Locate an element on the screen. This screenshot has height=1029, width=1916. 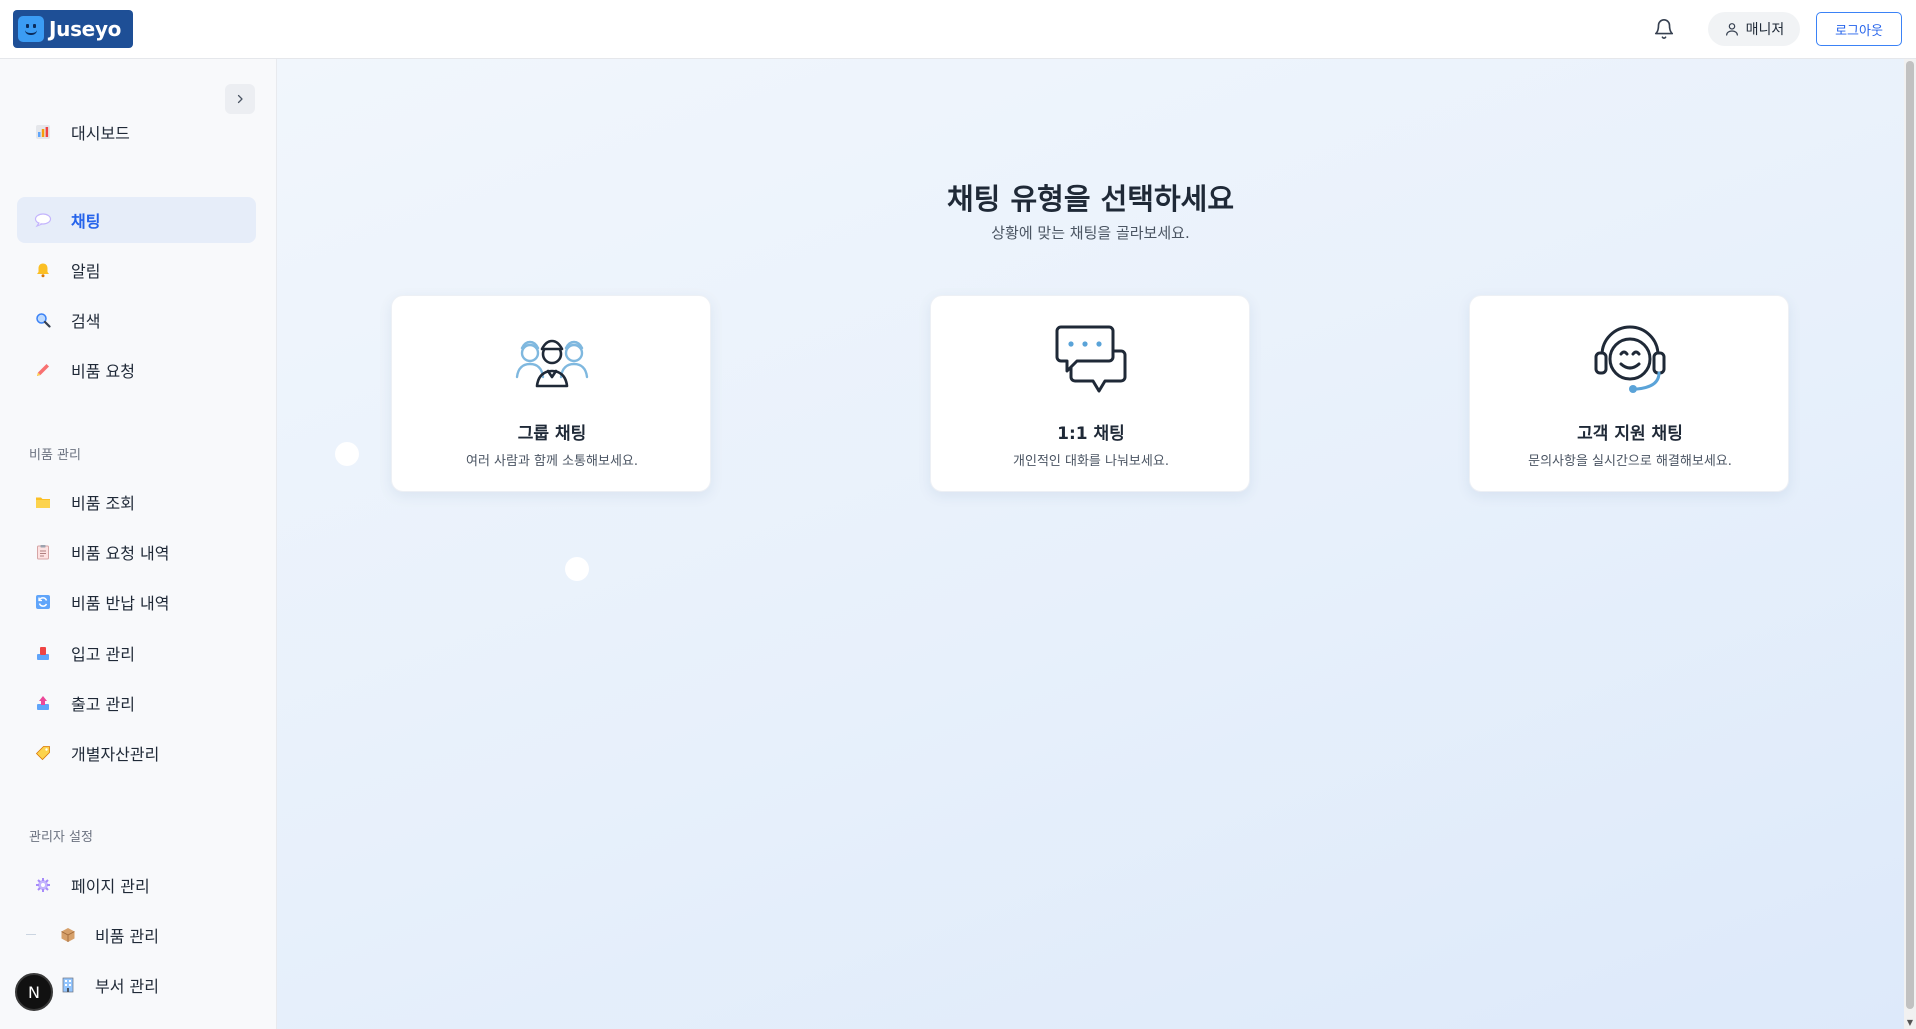
sidebar-item-request-history: 비품 요청 내역 is located at coordinates (136, 552).